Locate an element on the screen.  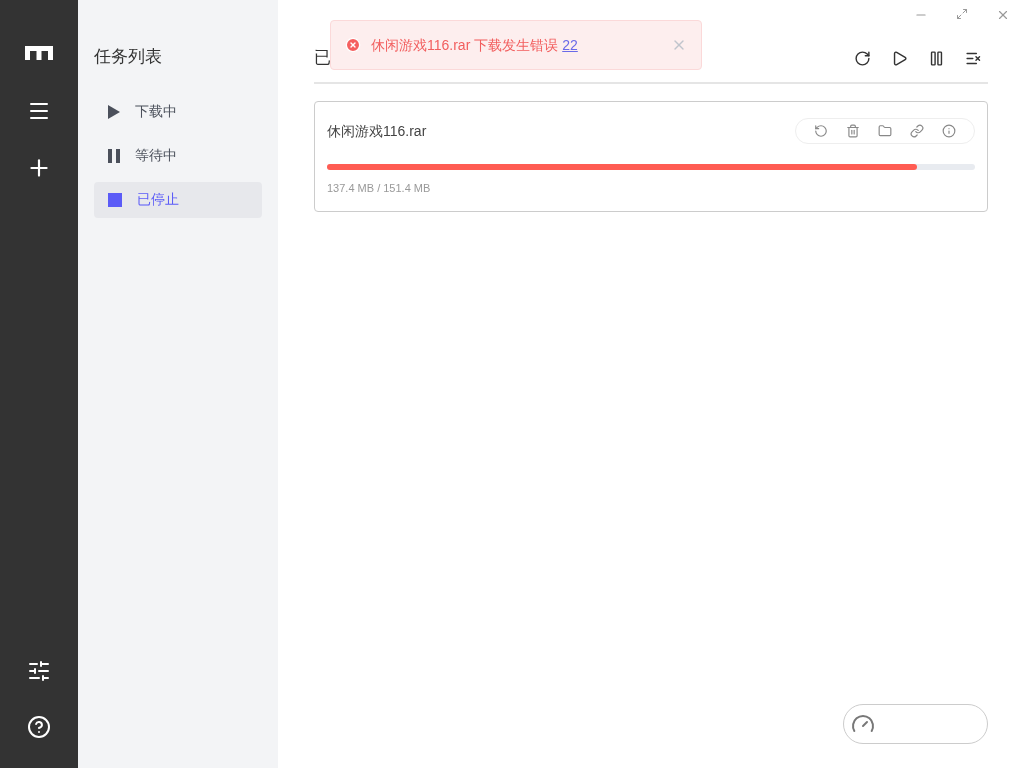
maximize-icon is located at coordinates (962, 14).